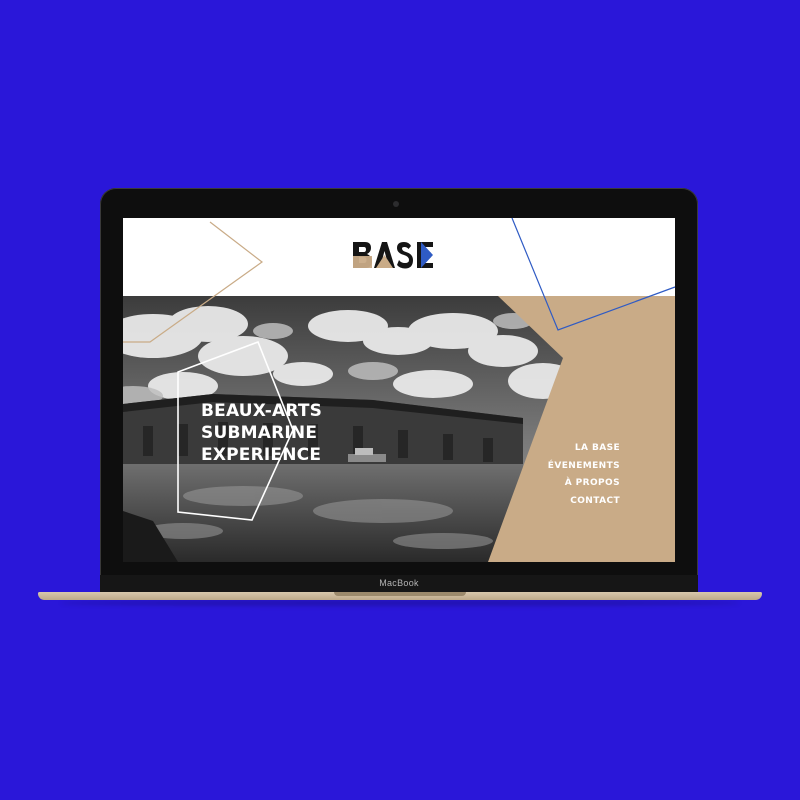 The height and width of the screenshot is (800, 800). Describe the element at coordinates (400, 594) in the screenshot. I see `laptop-notch` at that location.